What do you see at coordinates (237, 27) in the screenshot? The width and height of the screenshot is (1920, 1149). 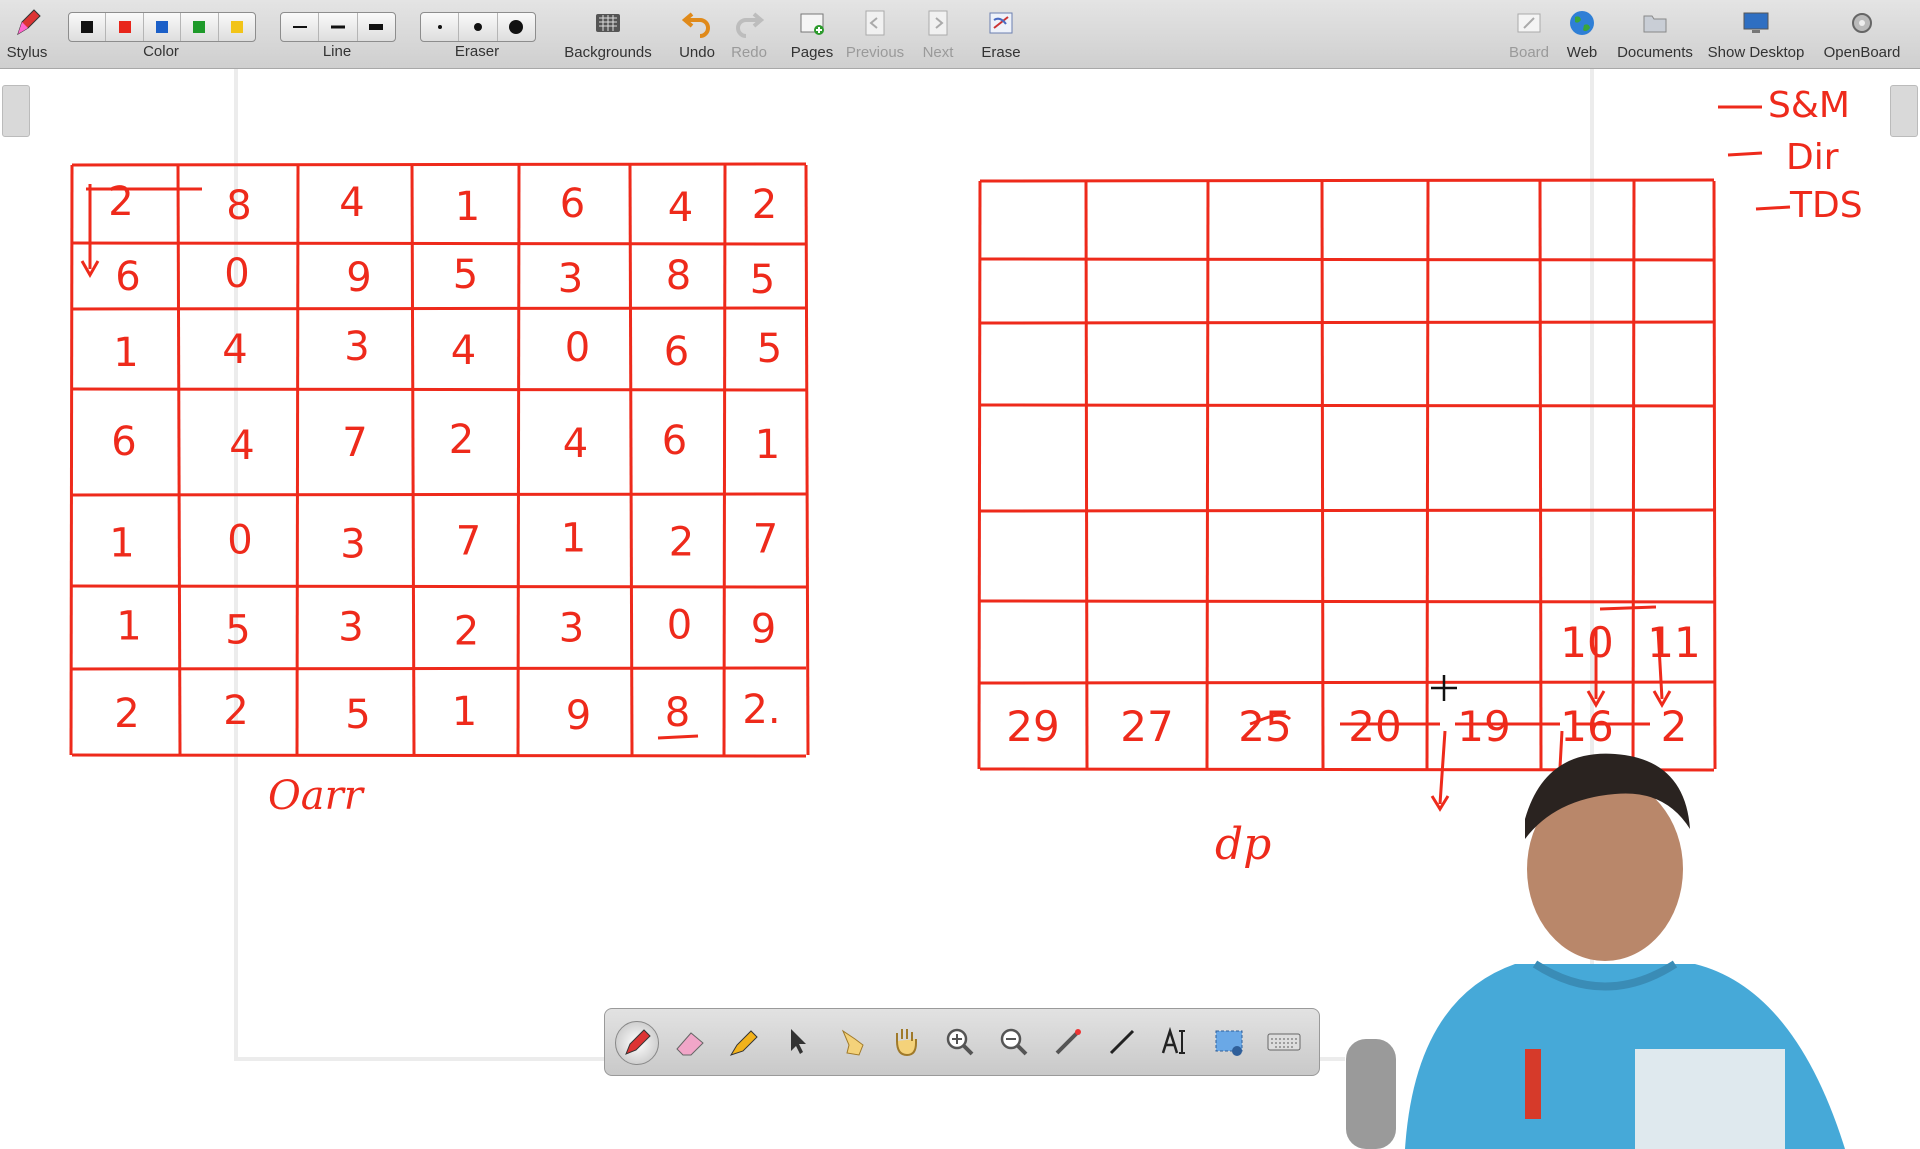 I see `color-yellow-swatch` at bounding box center [237, 27].